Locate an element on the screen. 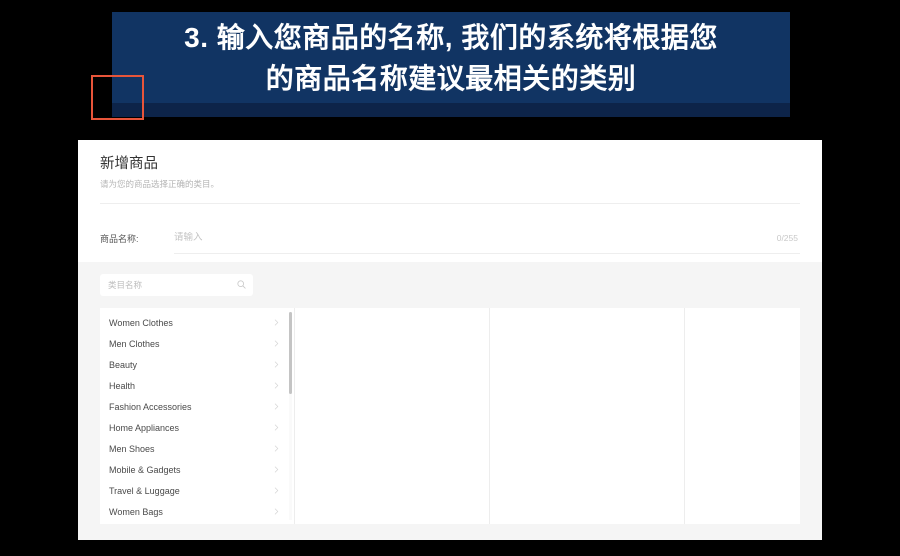 This screenshot has width=900, height=556. category-search-input is located at coordinates (167, 285).